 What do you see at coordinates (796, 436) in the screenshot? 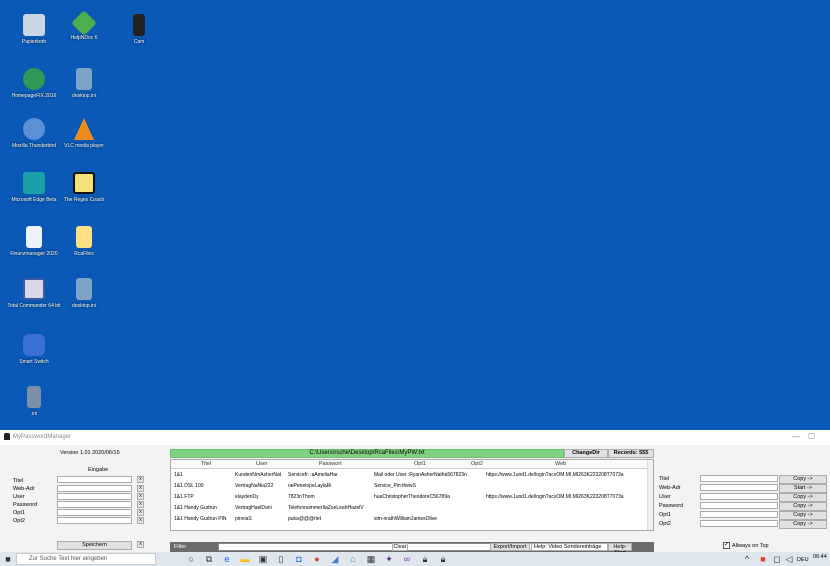
I see `minimize-button: —` at bounding box center [796, 436].